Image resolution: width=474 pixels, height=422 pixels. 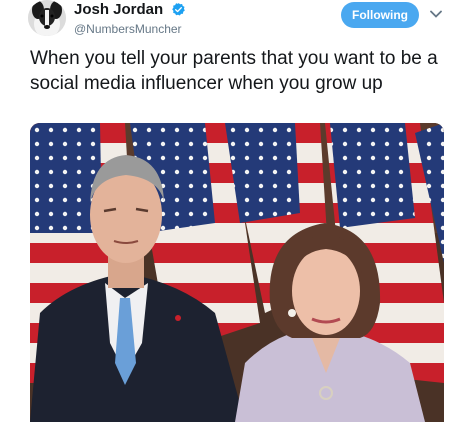 I want to click on following-button: Following, so click(x=380, y=15).